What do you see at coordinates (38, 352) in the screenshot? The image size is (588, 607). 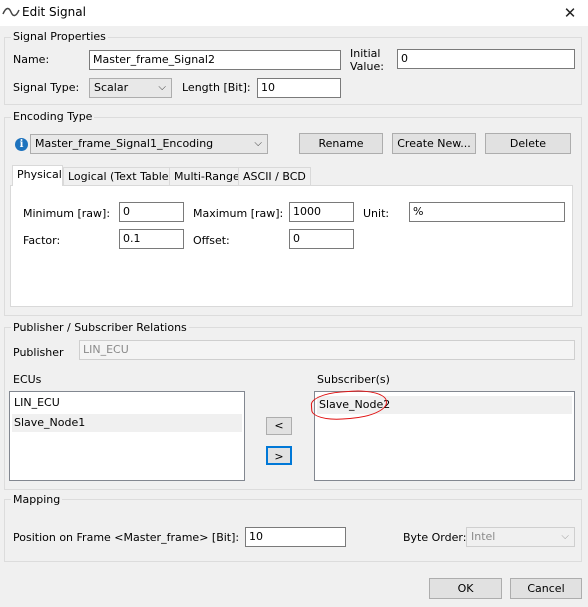 I see `publisher-label: Publisher` at bounding box center [38, 352].